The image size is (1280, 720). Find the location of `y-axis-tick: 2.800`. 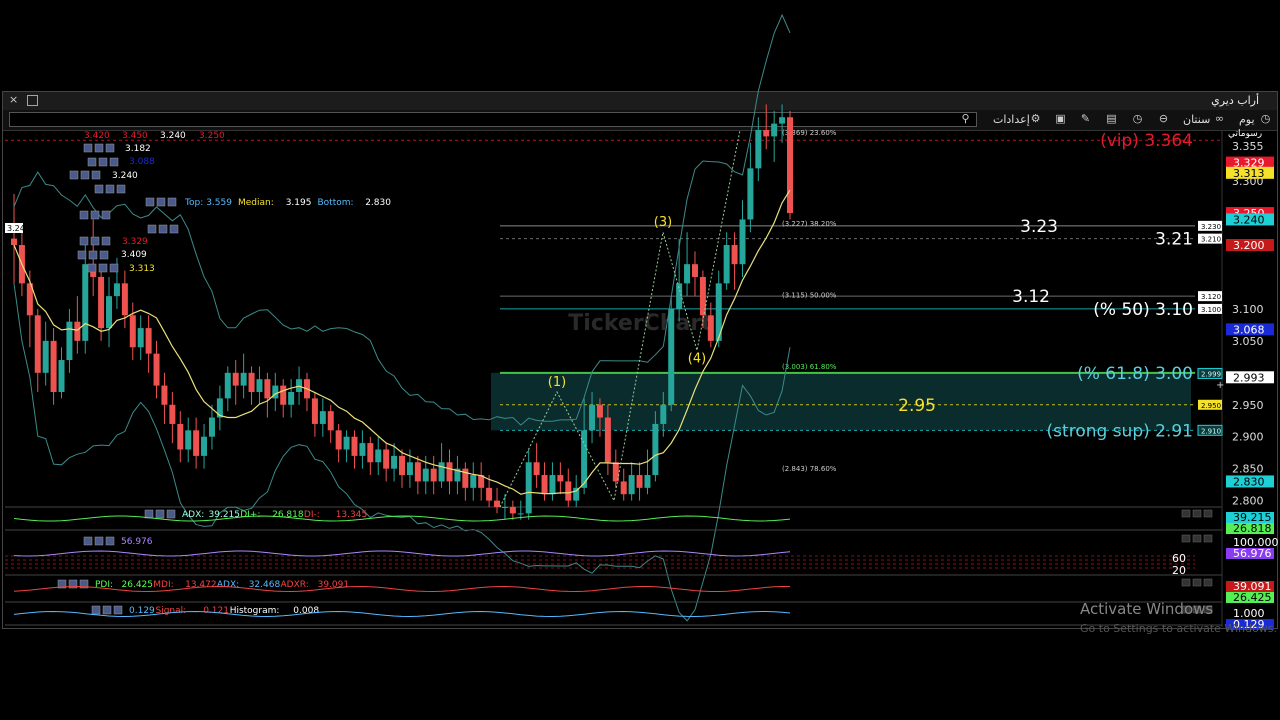

y-axis-tick: 2.800 is located at coordinates (1248, 501).